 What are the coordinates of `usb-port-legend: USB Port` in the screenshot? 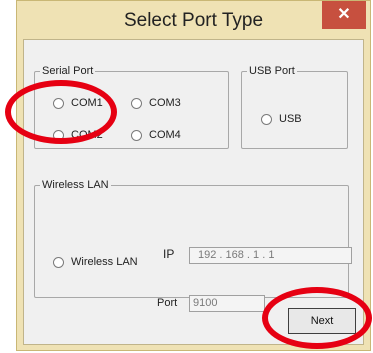 It's located at (272, 71).